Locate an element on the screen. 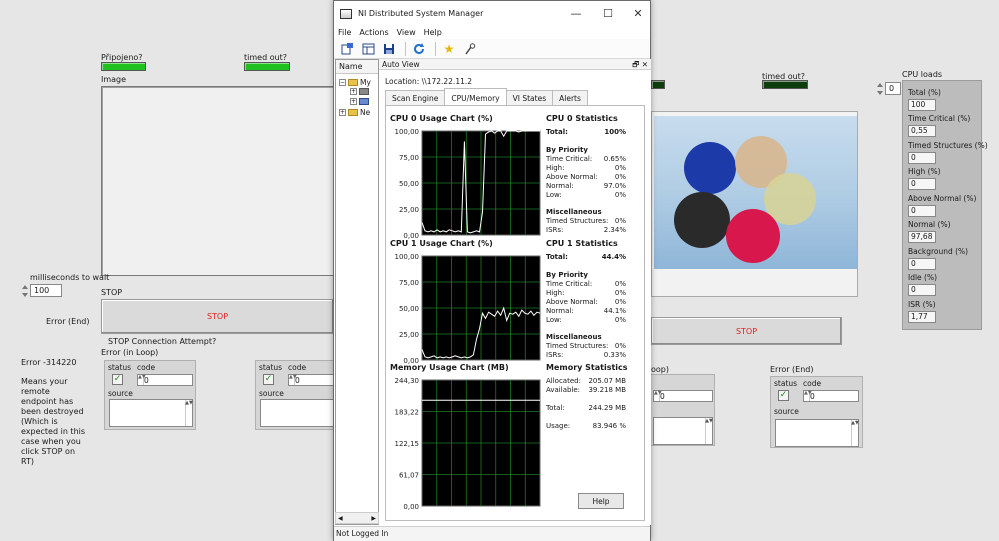 The width and height of the screenshot is (999, 541). cpu-load-value: 1,77 is located at coordinates (922, 317).